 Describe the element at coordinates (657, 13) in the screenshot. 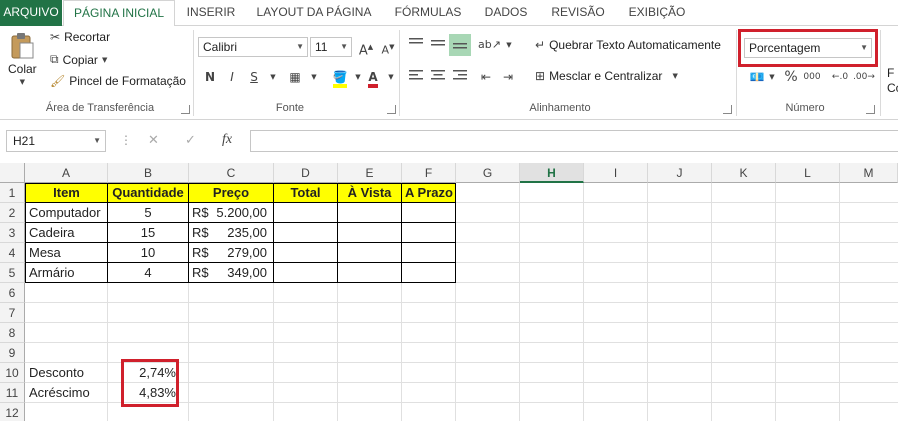

I see `tab-exibicao: EXIBIÇÃO` at that location.